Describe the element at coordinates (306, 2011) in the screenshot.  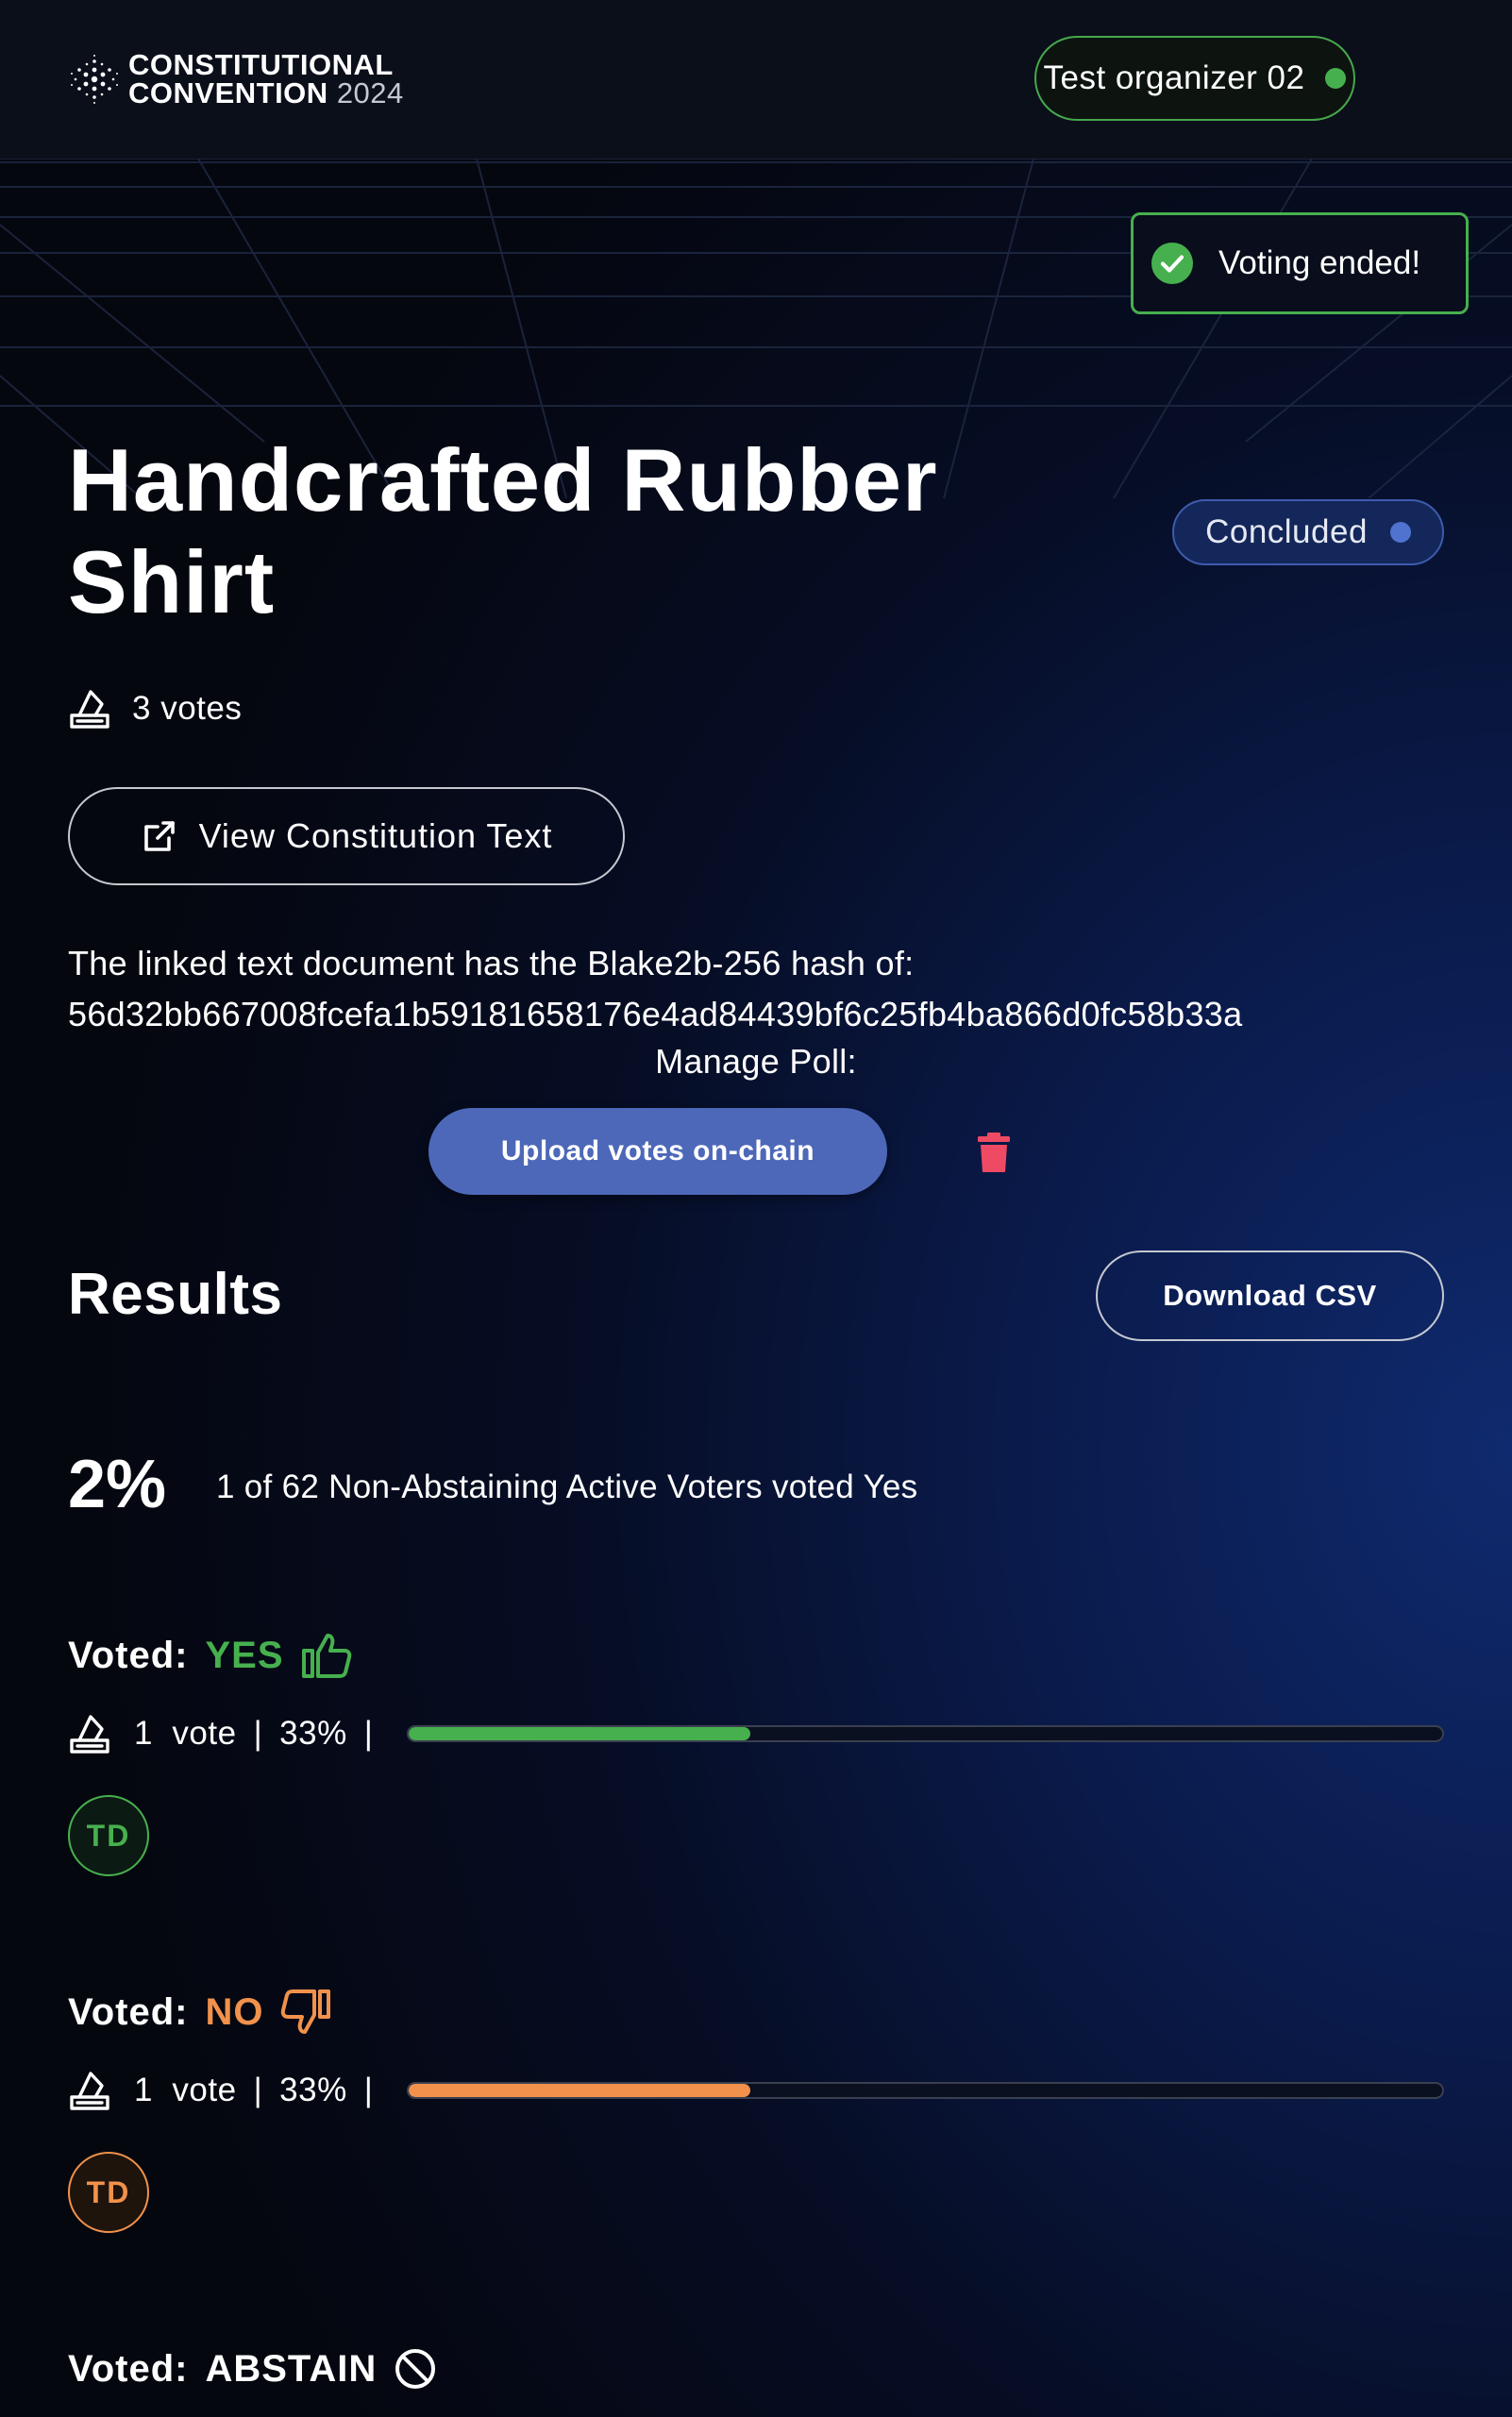
I see `thumbs-down-icon` at that location.